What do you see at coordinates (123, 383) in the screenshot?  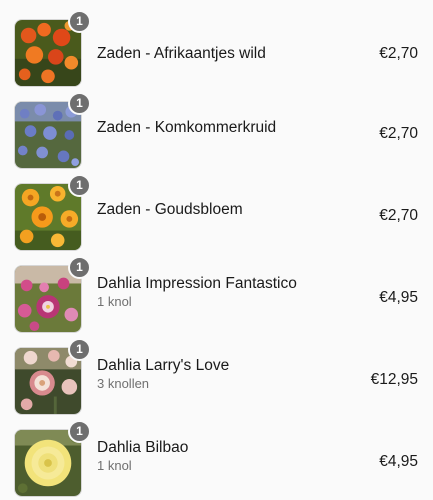 I see `product-variant: 3 knollen` at bounding box center [123, 383].